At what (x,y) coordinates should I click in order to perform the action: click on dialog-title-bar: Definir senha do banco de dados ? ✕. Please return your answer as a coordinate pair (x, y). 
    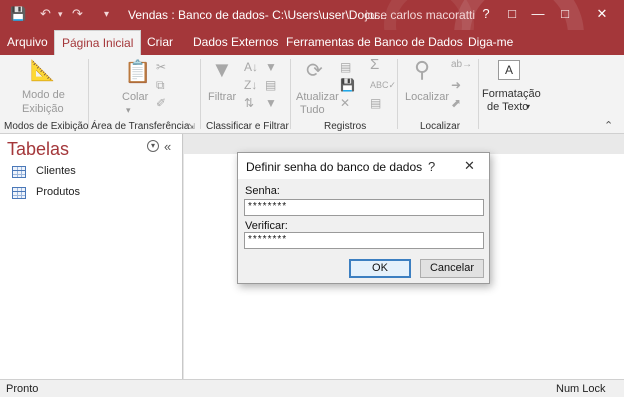
    Looking at the image, I should click on (363, 166).